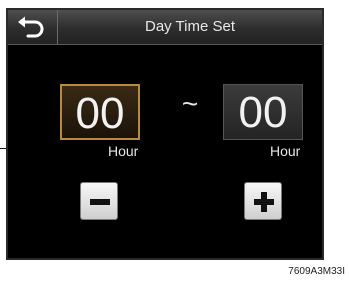  I want to click on back-arrow-icon, so click(31, 27).